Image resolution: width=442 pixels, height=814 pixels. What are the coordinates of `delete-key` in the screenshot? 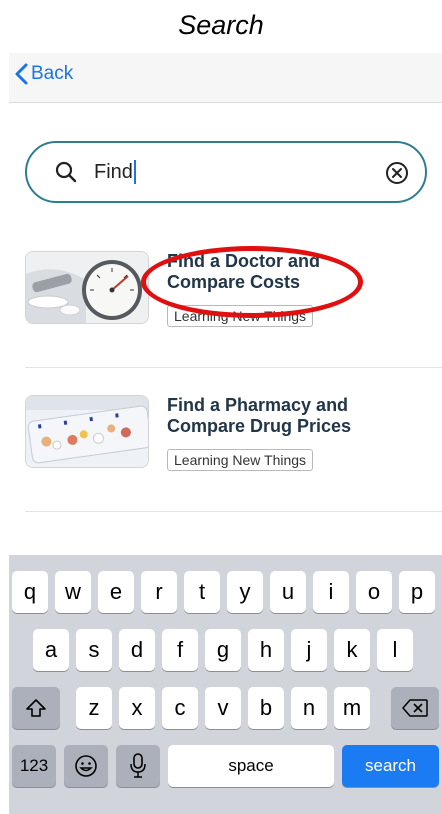 It's located at (415, 708).